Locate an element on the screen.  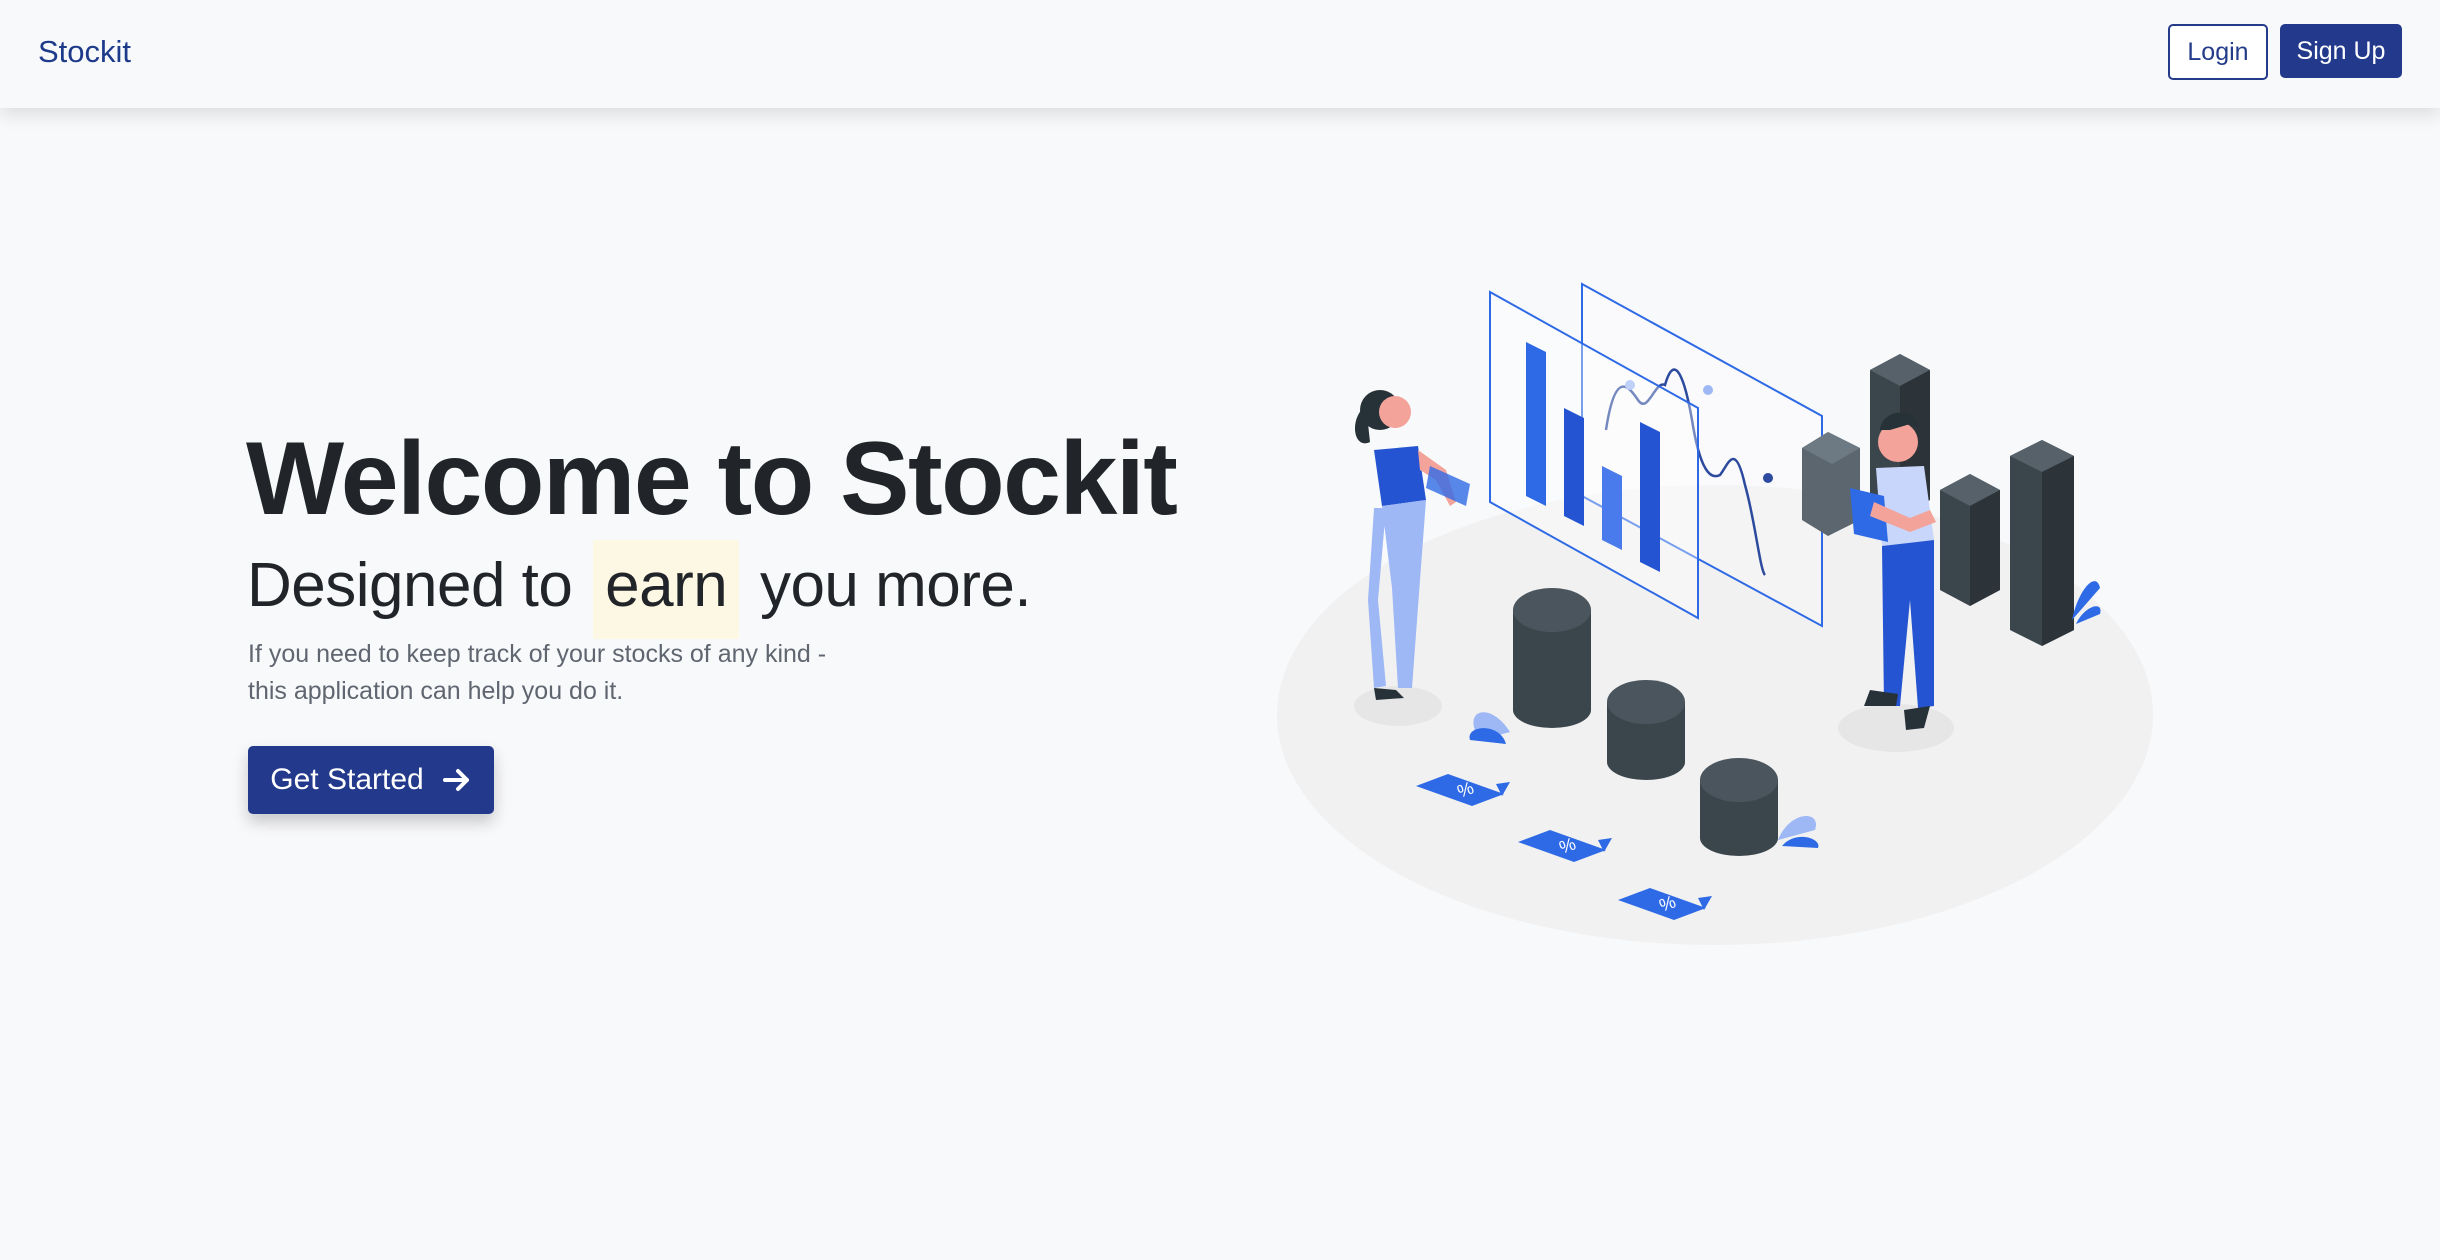
hero-subtitle-before: Designed to is located at coordinates (410, 585).